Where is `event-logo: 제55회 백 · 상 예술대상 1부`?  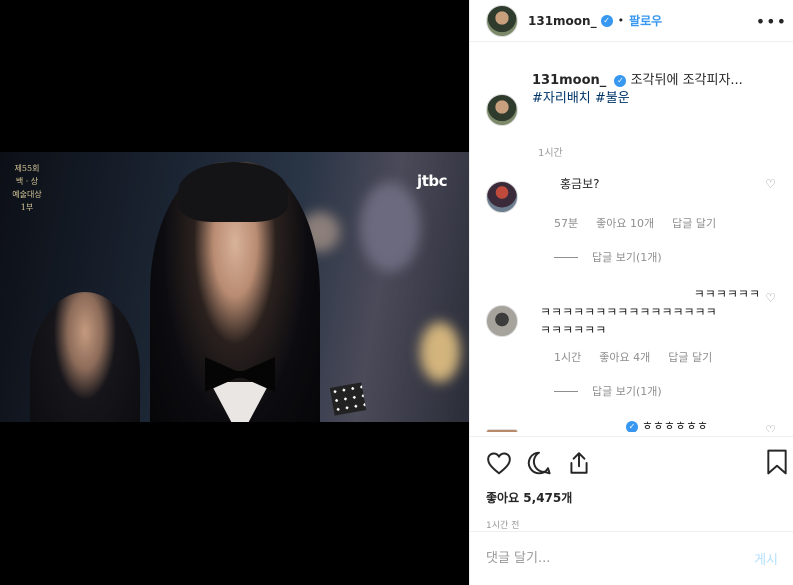 event-logo: 제55회 백 · 상 예술대상 1부 is located at coordinates (27, 188).